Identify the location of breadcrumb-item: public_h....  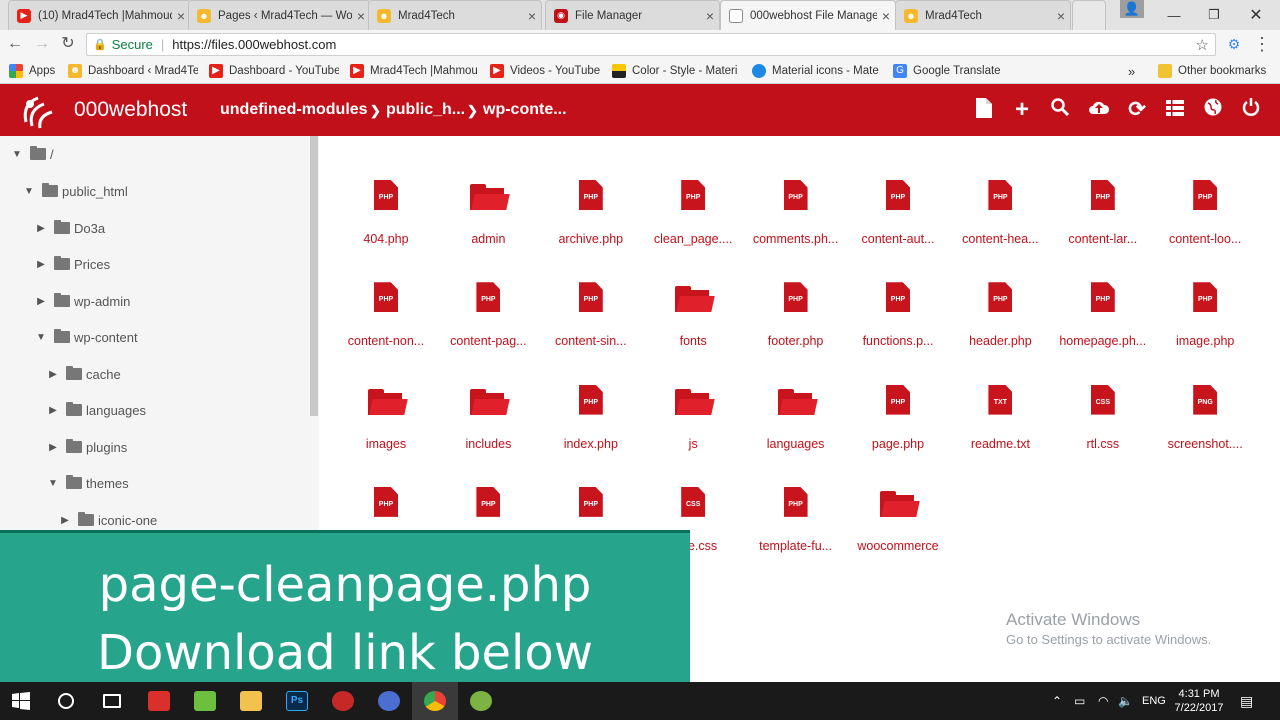
(425, 110).